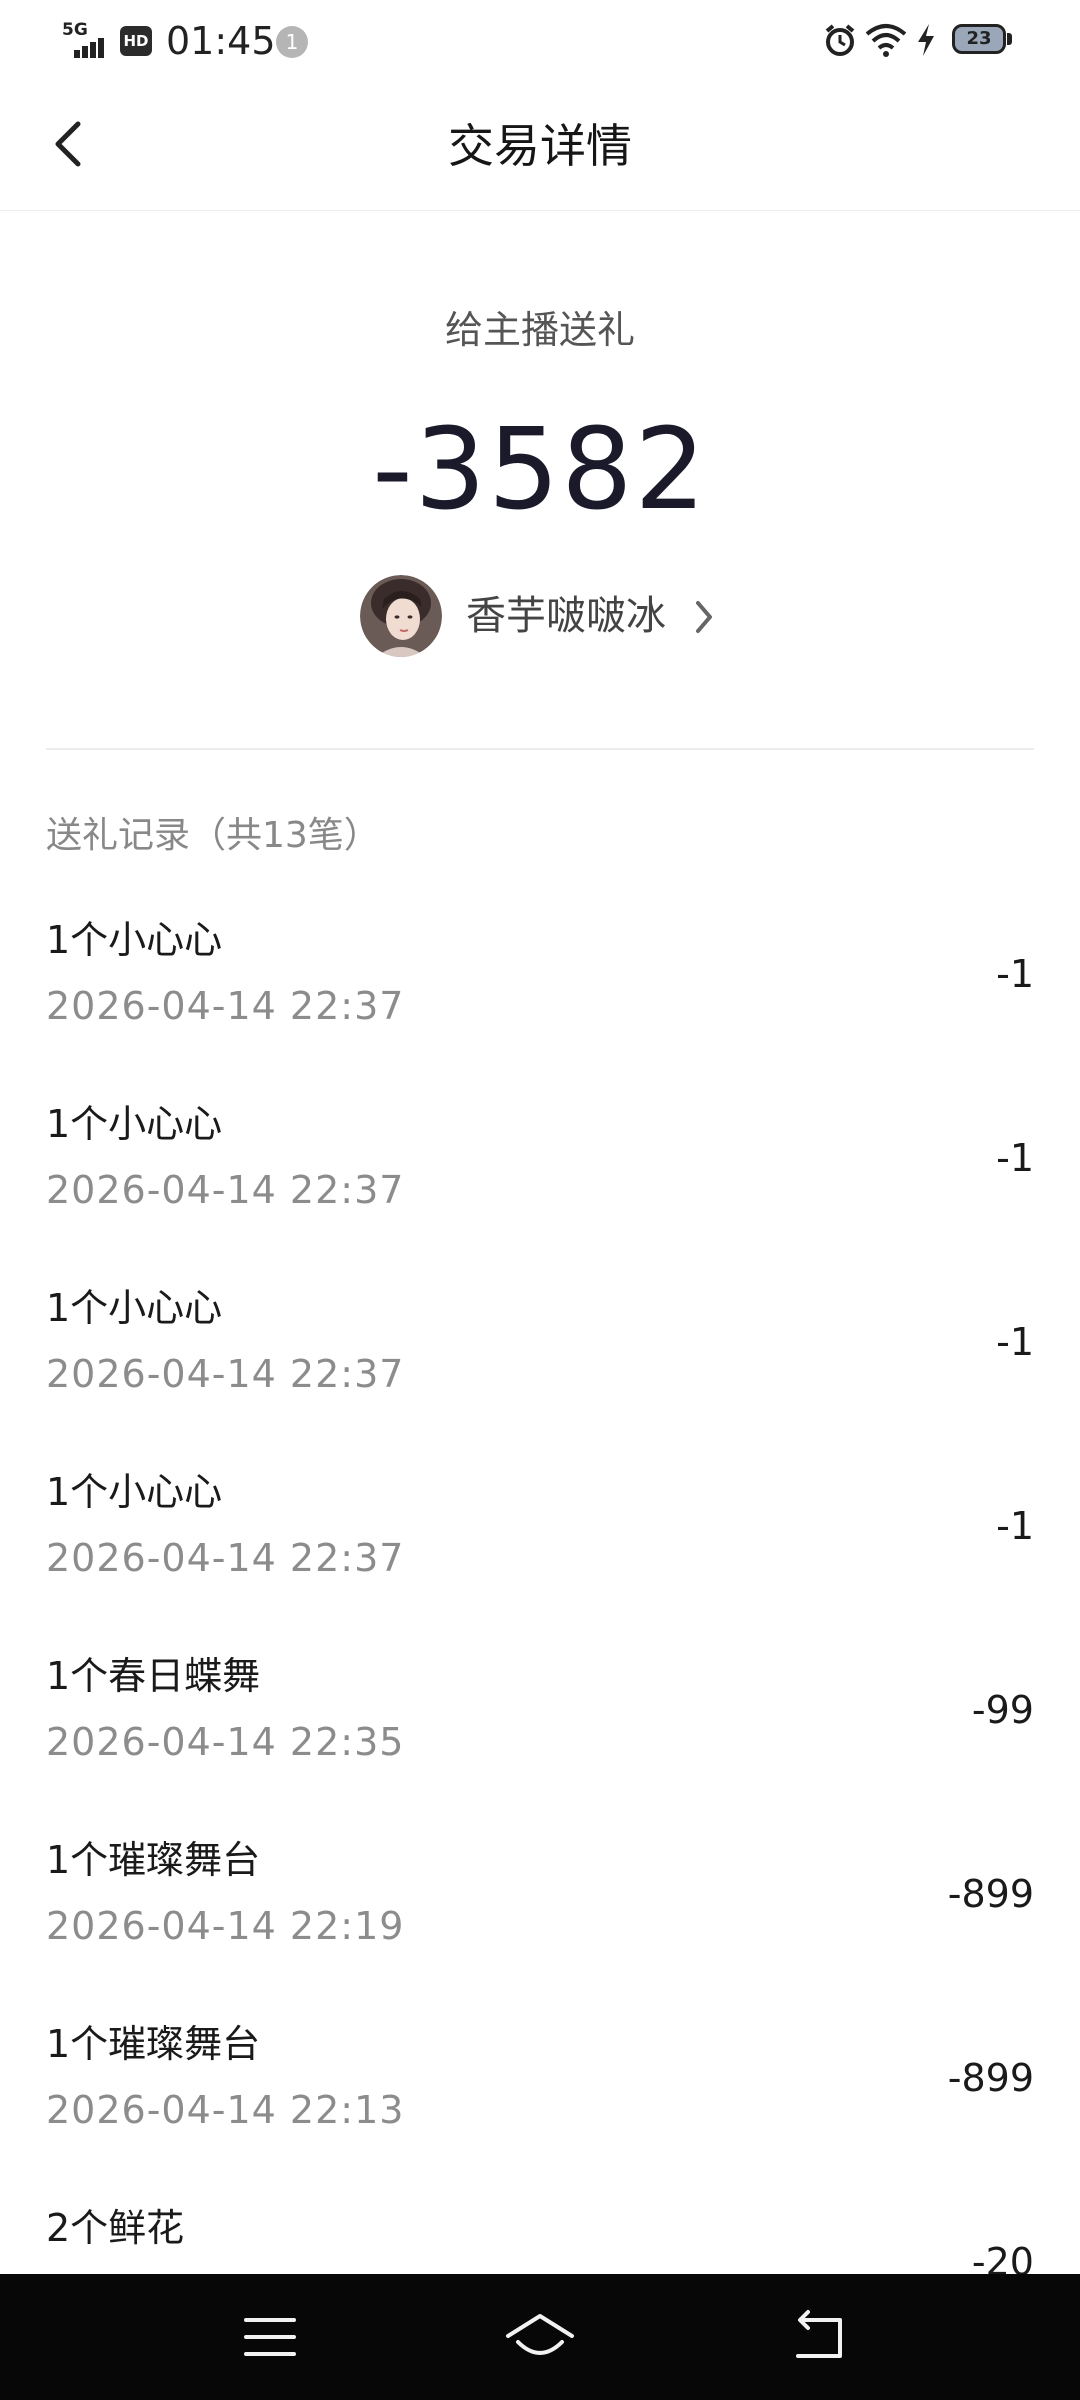  I want to click on hd-icon: HD, so click(136, 41).